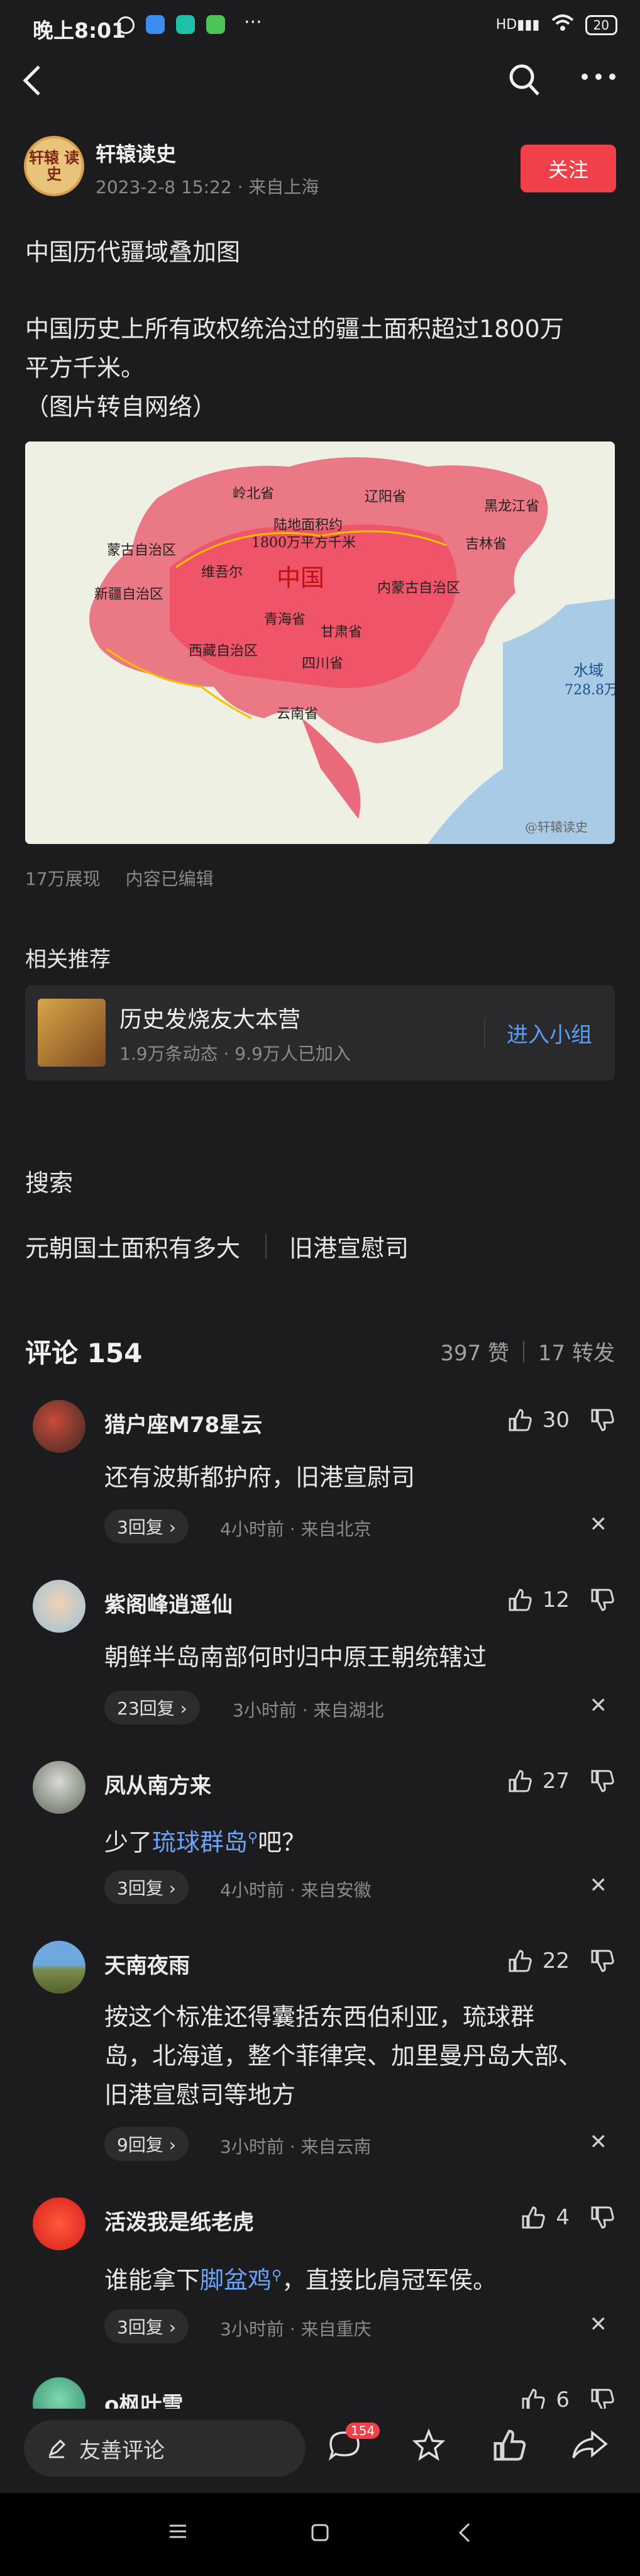 The height and width of the screenshot is (2576, 640). Describe the element at coordinates (319, 2017) in the screenshot. I see `comment-text-line: 按这个标准还得囊括东西伯利亚，琉球群` at that location.